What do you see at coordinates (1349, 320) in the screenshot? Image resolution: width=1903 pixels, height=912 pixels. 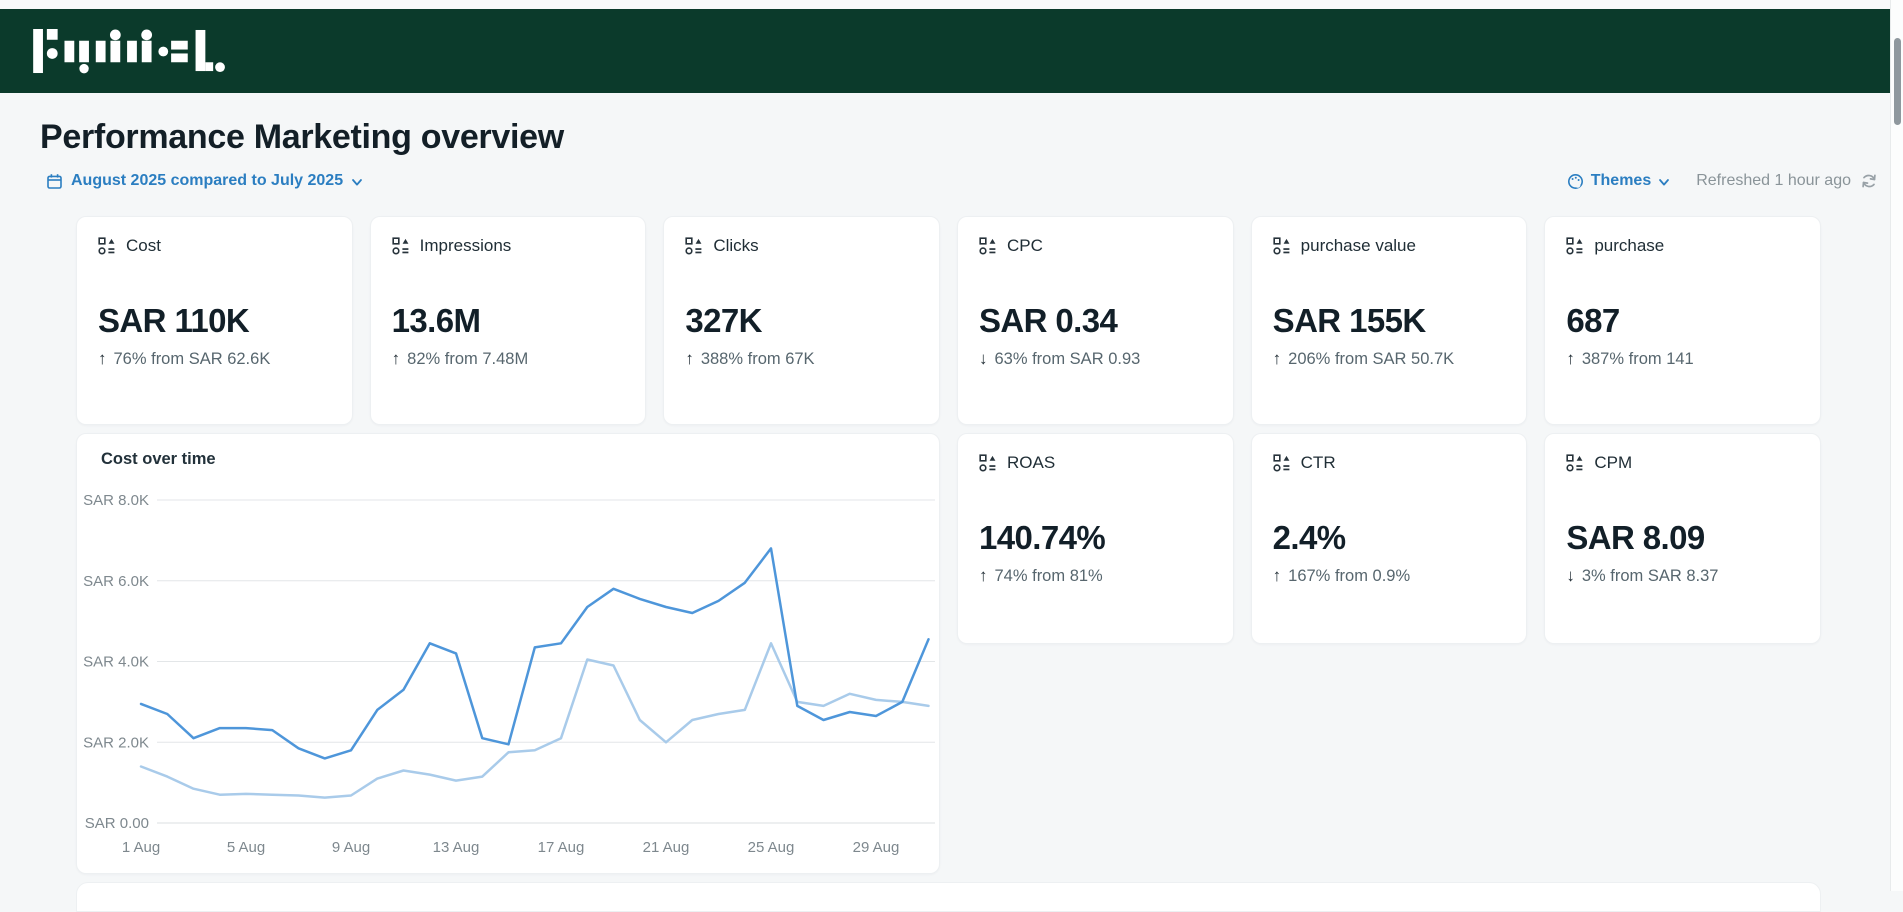 I see `kpi-value: SAR 155K` at bounding box center [1349, 320].